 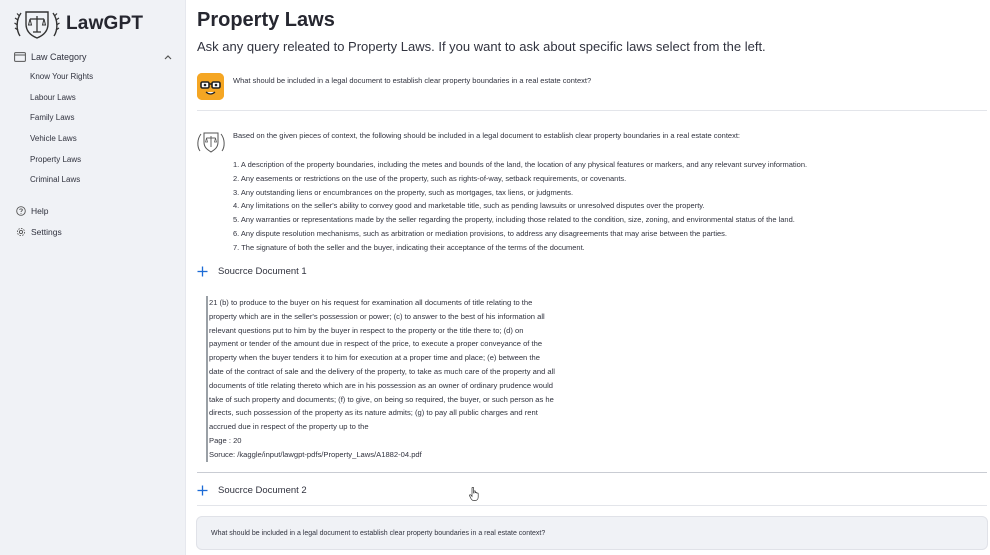 I want to click on gear-icon, so click(x=21, y=232).